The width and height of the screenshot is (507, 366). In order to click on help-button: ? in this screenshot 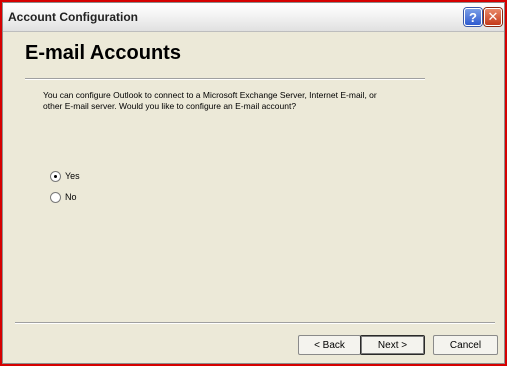, I will do `click(473, 17)`.